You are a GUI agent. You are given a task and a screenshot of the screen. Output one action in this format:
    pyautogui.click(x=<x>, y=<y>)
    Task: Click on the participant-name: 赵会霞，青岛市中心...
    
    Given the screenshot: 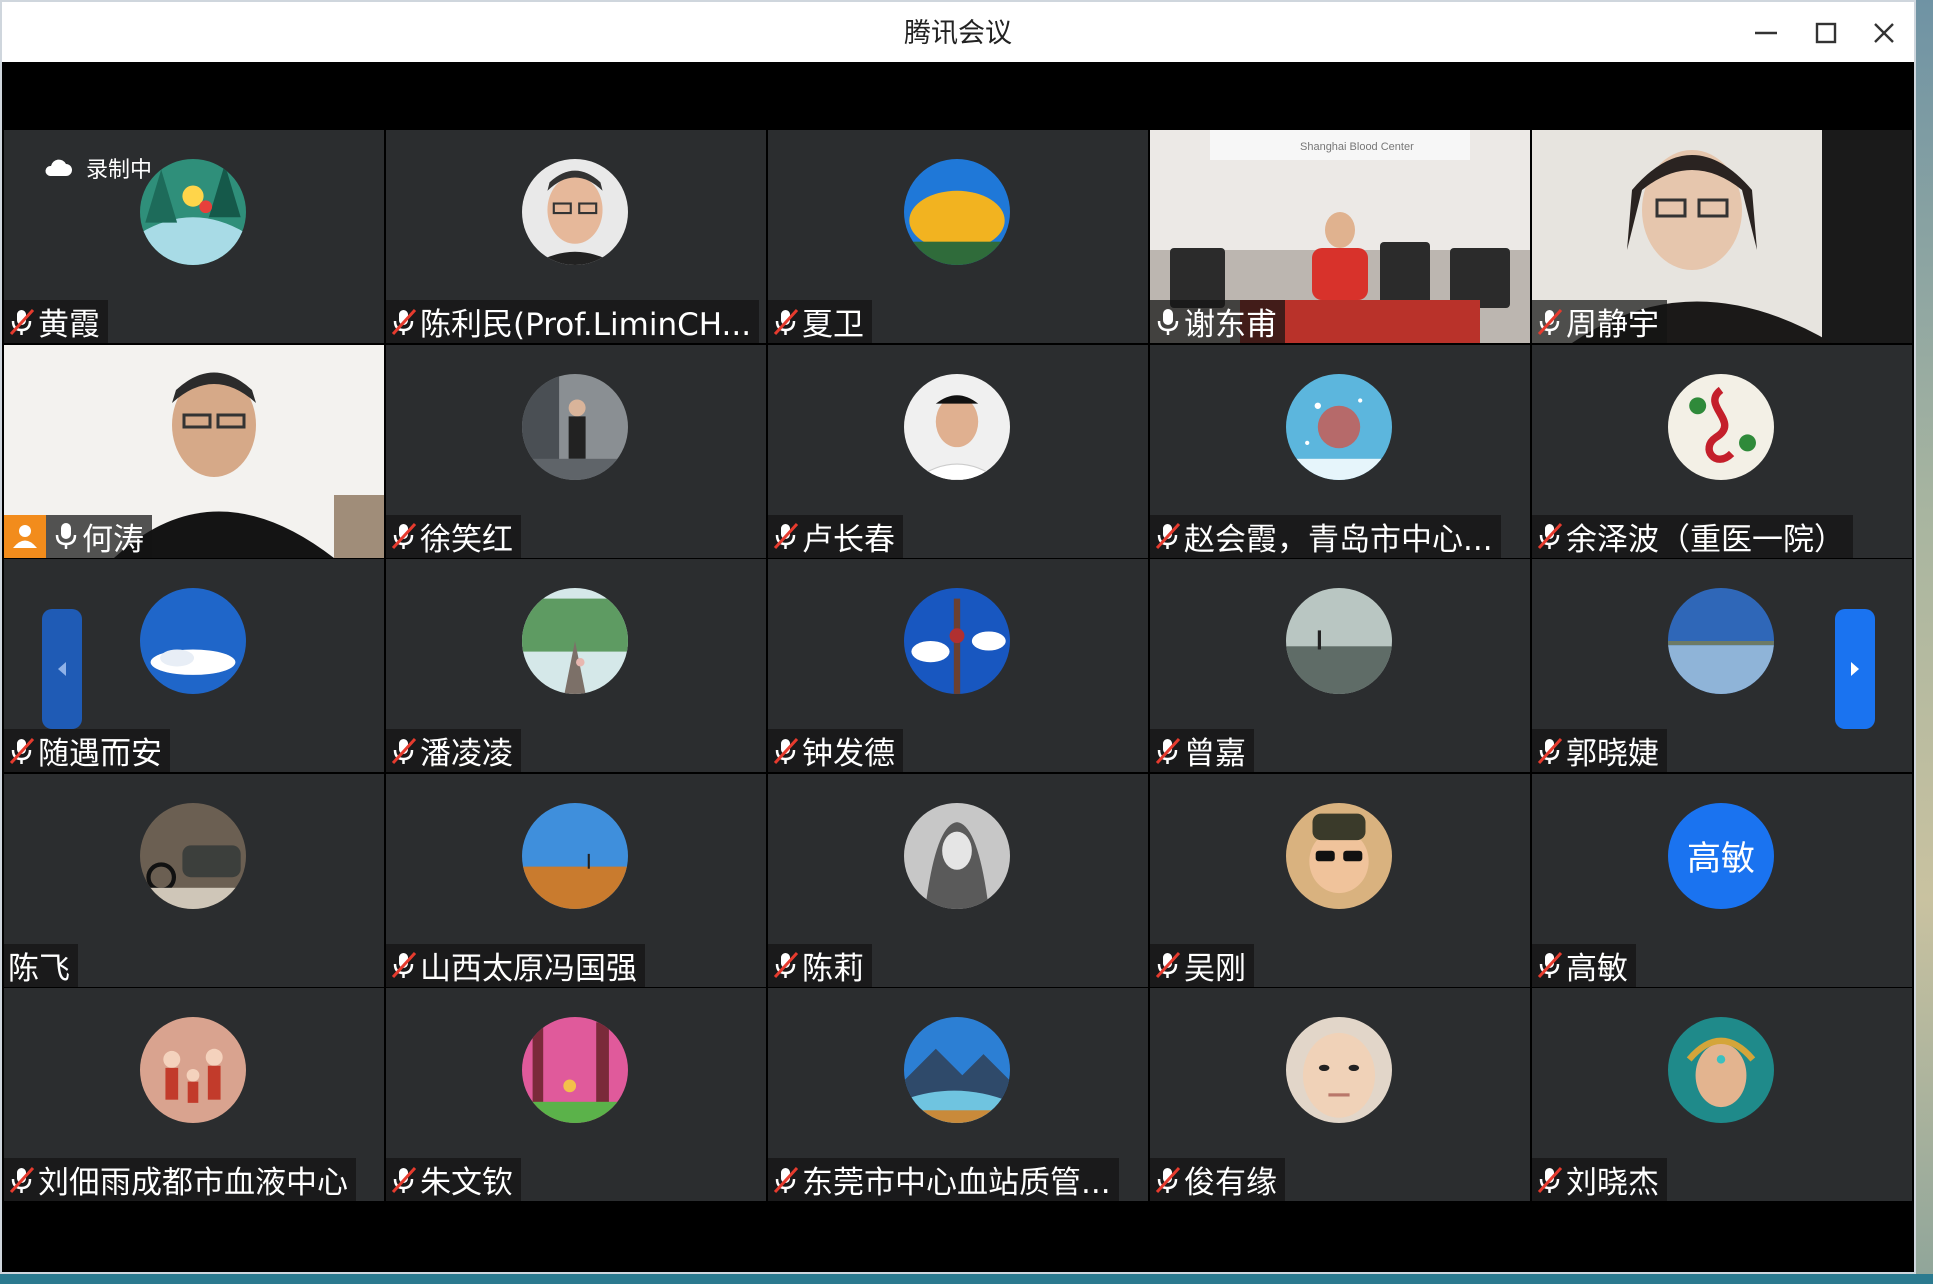 What is the action you would take?
    pyautogui.click(x=1338, y=539)
    